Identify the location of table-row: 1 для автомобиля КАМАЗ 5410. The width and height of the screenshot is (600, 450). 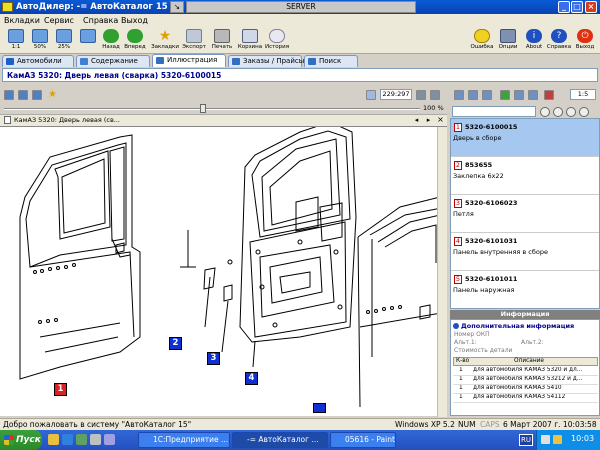
(525, 389).